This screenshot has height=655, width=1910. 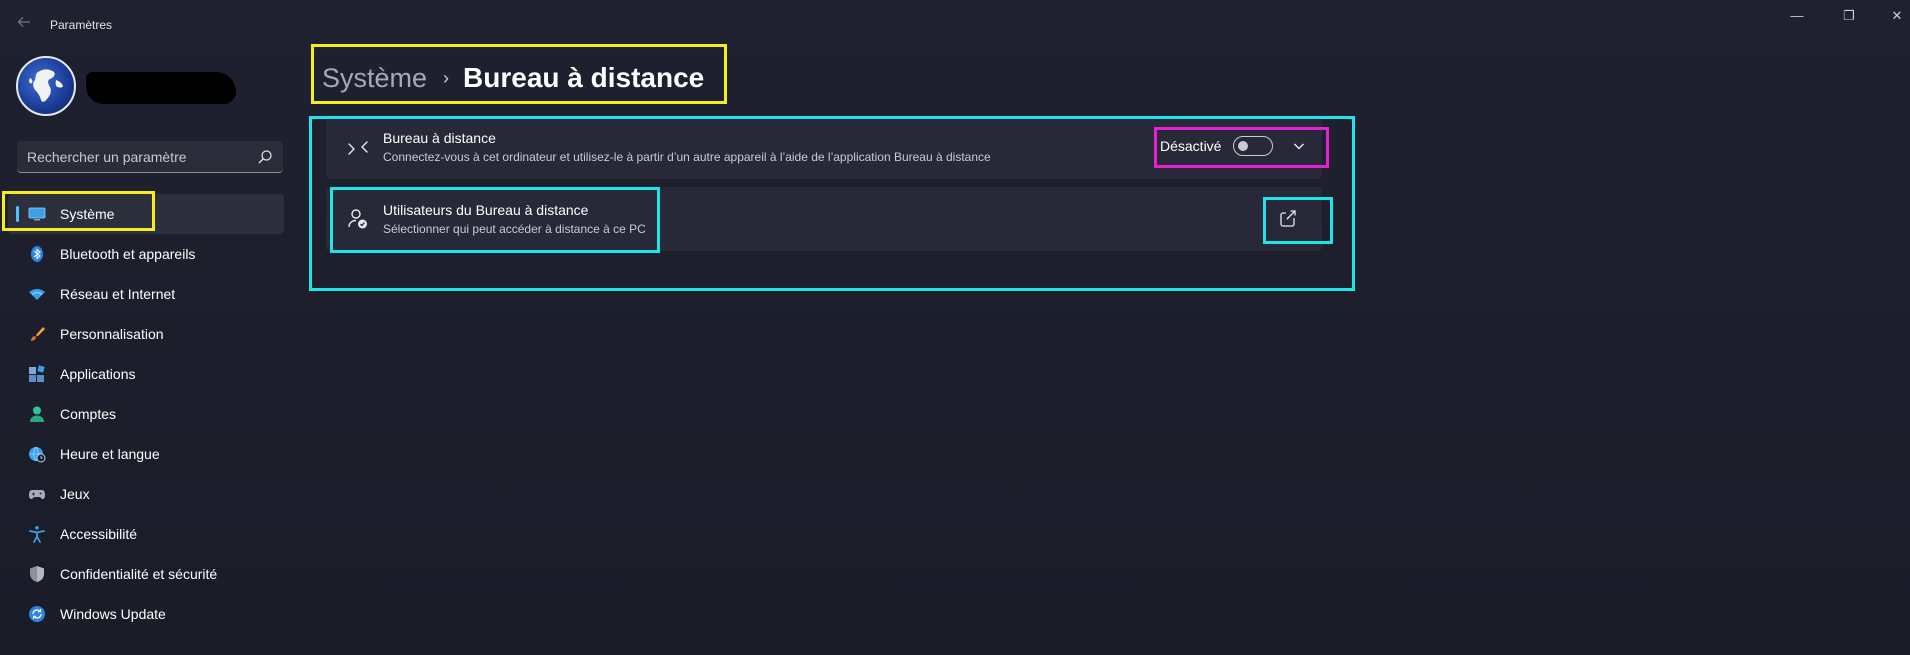 What do you see at coordinates (128, 254) in the screenshot?
I see `sidebar-item-label: Bluetooth et appareils` at bounding box center [128, 254].